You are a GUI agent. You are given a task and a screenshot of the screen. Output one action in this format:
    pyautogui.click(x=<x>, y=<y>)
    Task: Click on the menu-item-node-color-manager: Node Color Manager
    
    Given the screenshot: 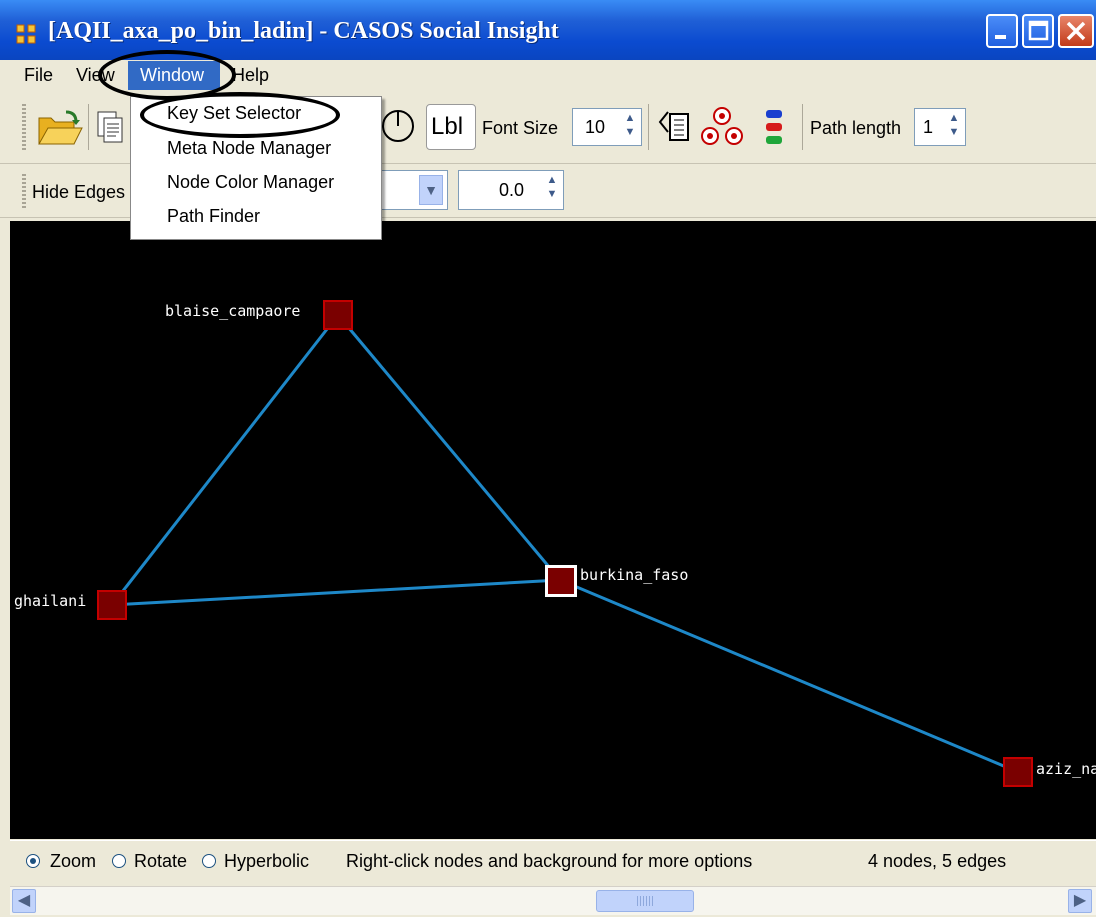 What is the action you would take?
    pyautogui.click(x=250, y=182)
    